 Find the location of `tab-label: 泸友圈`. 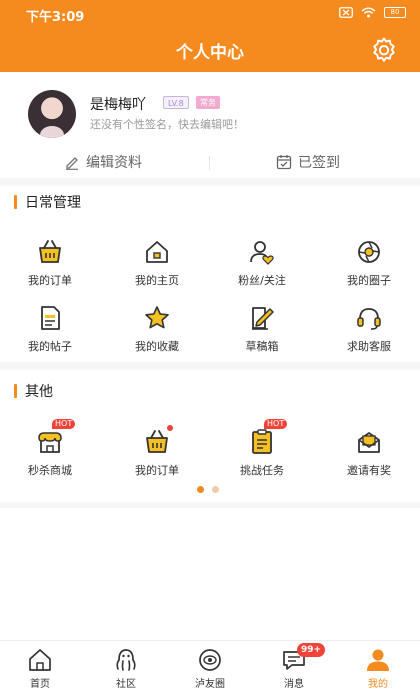

tab-label: 泸友圈 is located at coordinates (210, 684).